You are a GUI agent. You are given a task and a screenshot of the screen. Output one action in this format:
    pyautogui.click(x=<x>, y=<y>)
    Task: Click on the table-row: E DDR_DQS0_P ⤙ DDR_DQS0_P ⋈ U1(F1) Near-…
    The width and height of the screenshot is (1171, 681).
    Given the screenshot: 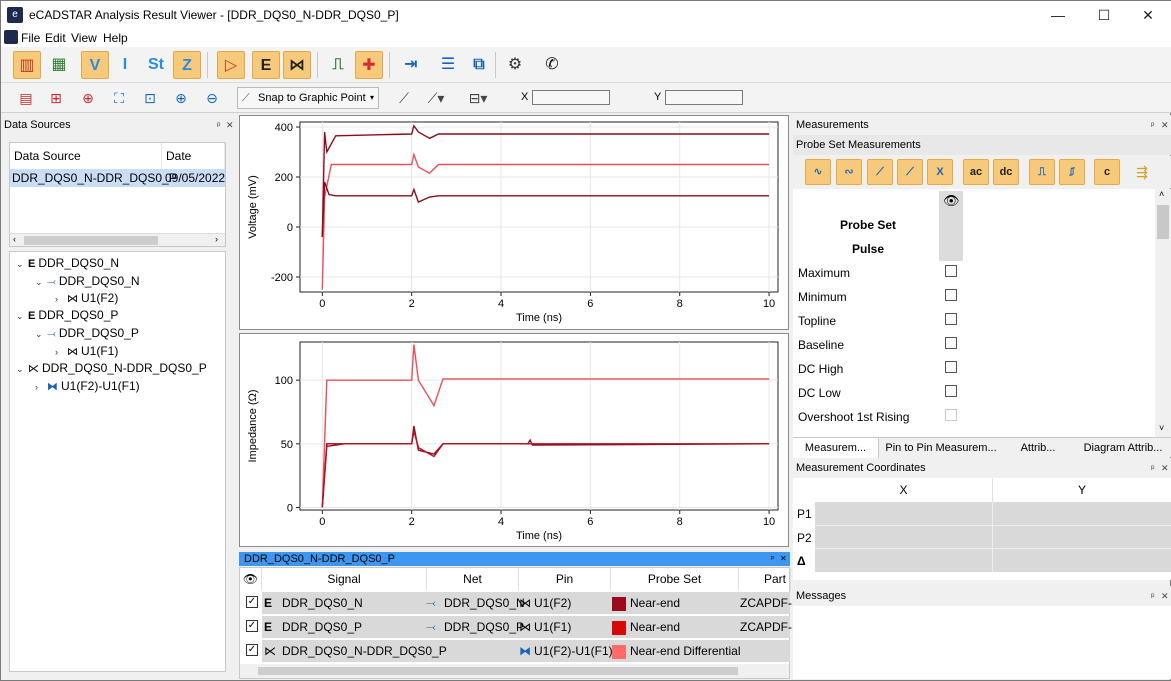 What is the action you would take?
    pyautogui.click(x=530, y=627)
    